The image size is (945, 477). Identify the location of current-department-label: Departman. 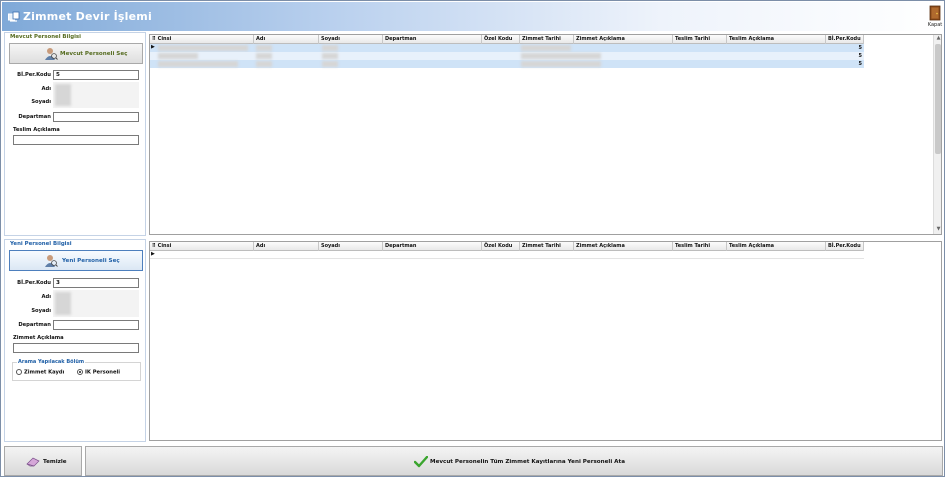
(34, 117).